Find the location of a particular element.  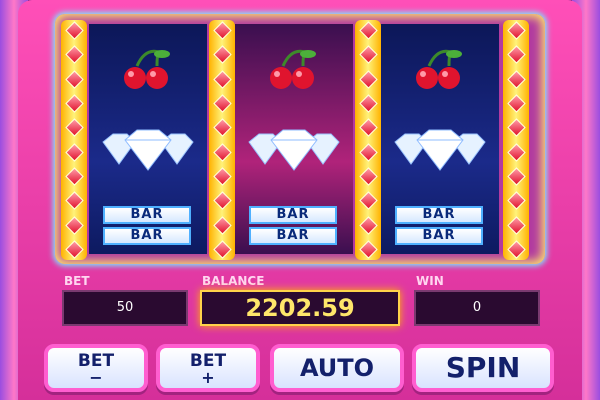

bet-display: 50 is located at coordinates (125, 308).